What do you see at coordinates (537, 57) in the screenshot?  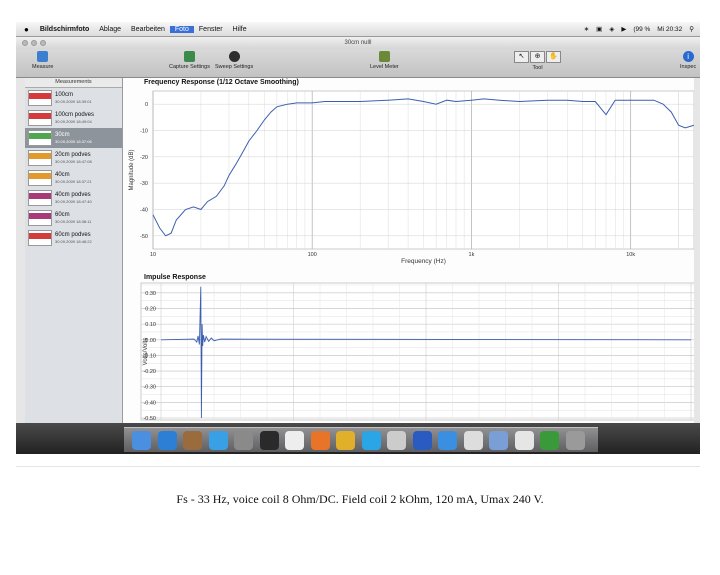 I see `zoom-icon: ⊕` at bounding box center [537, 57].